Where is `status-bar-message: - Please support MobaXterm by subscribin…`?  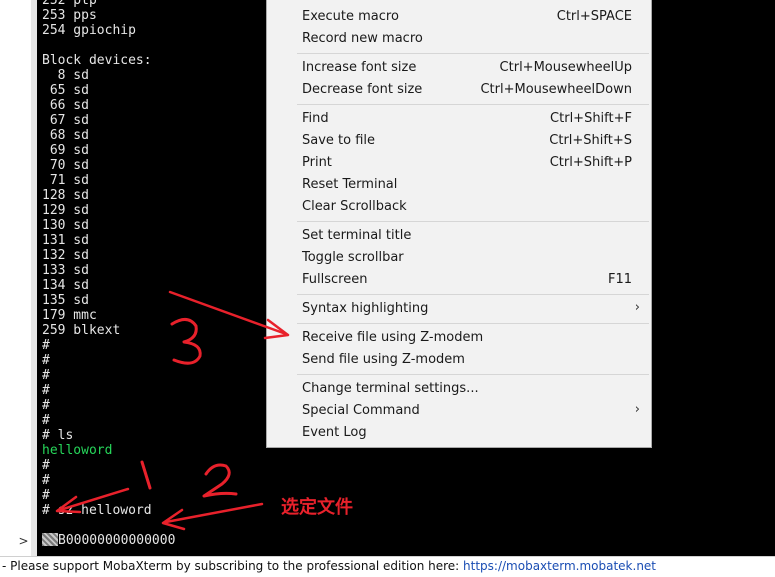
status-bar-message: - Please support MobaXterm by subscribin… is located at coordinates (233, 566).